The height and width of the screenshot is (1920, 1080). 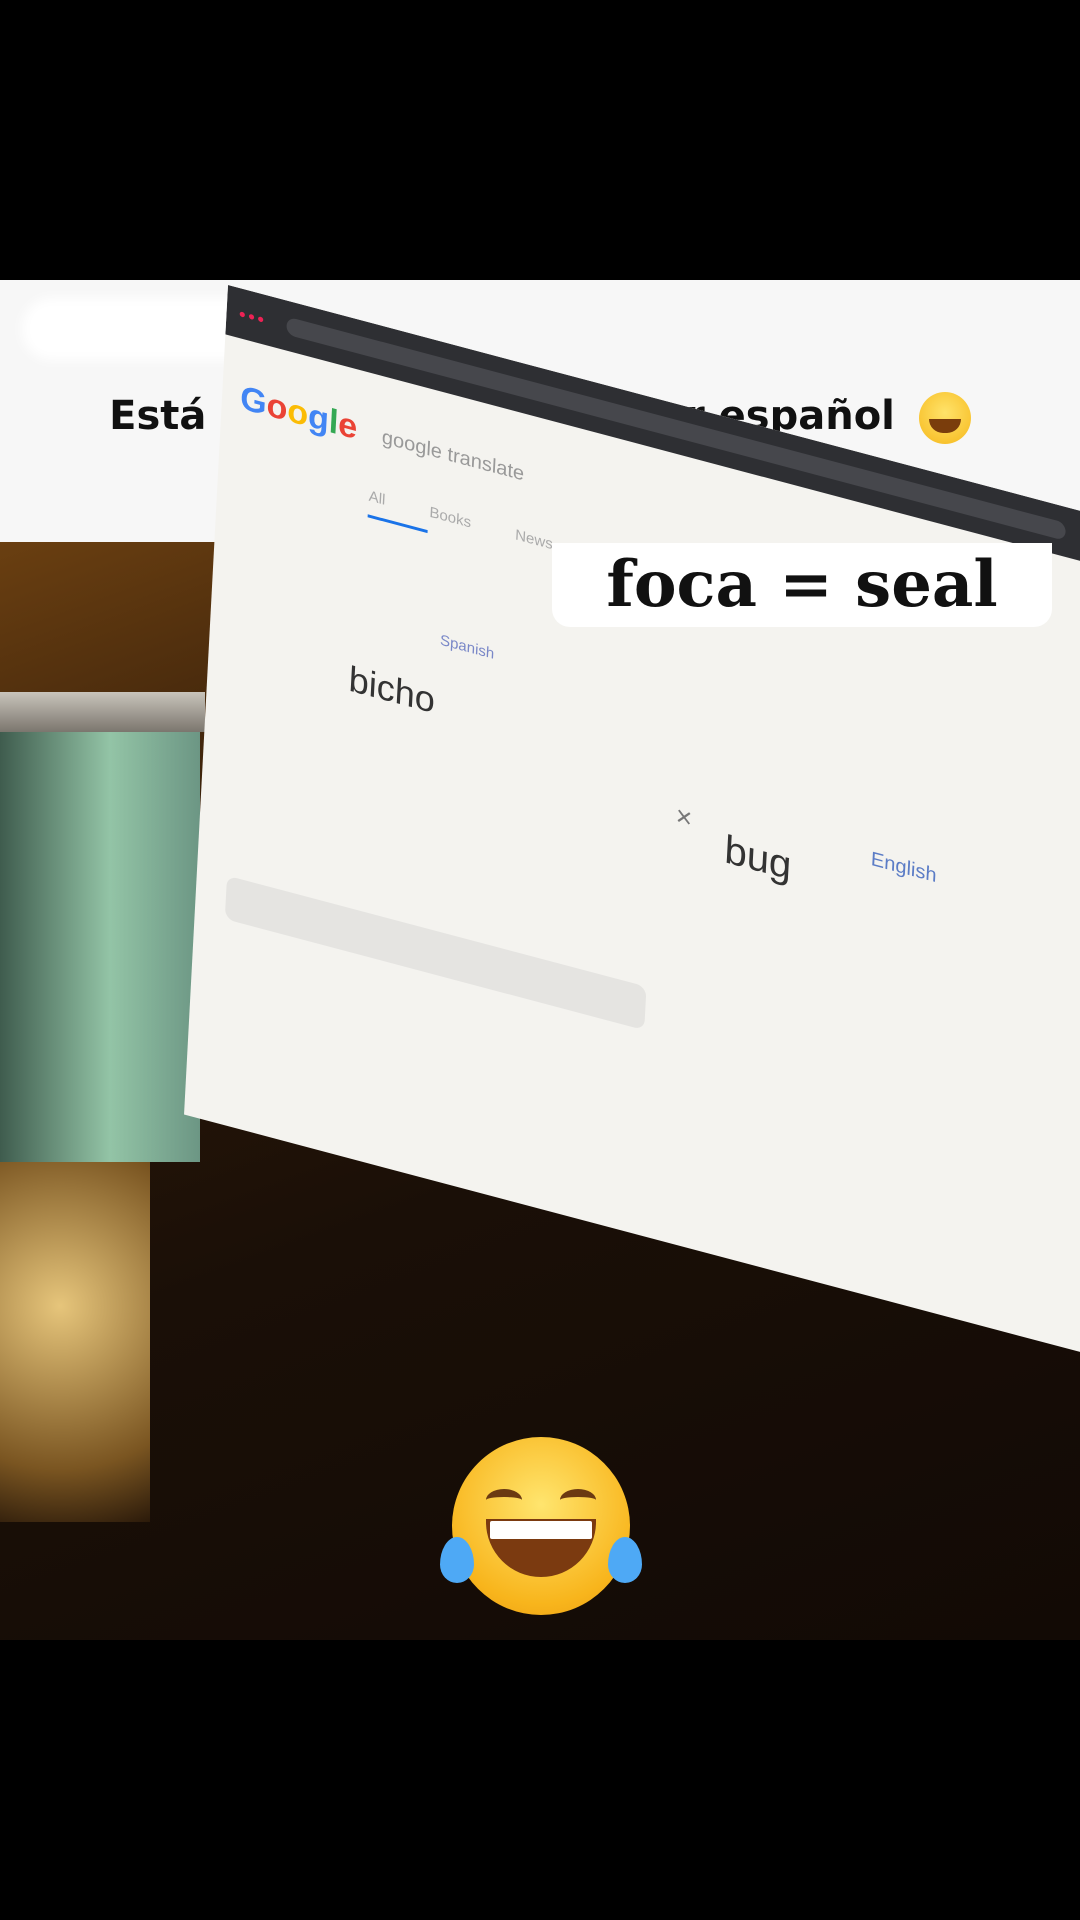 I want to click on search-query: google translate, so click(x=453, y=456).